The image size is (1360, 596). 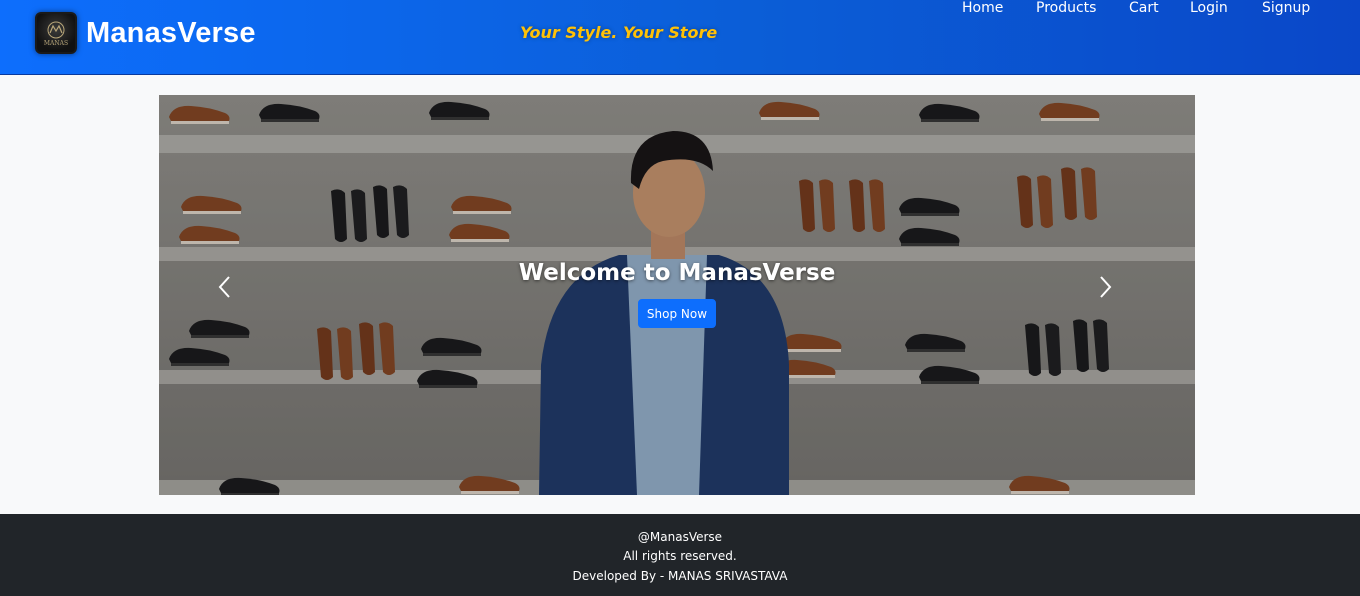 I want to click on brand-name: ManasVerse, so click(x=171, y=33).